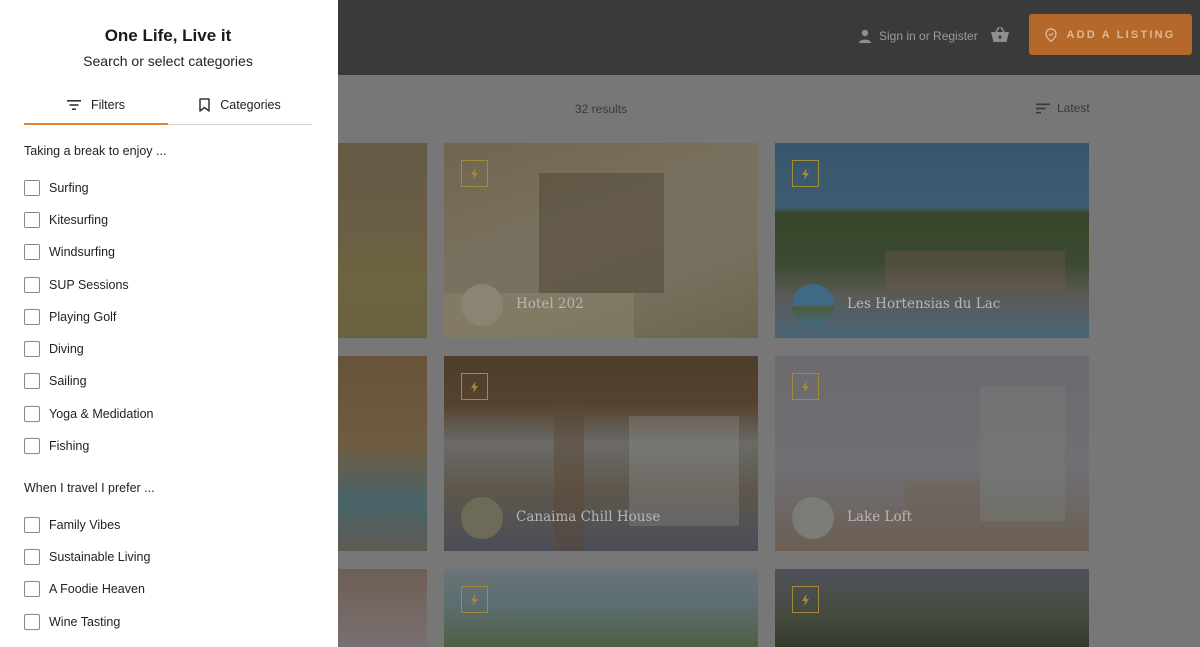 This screenshot has width=1200, height=647. What do you see at coordinates (168, 61) in the screenshot?
I see `drawer-subtitle: Search or select categories` at bounding box center [168, 61].